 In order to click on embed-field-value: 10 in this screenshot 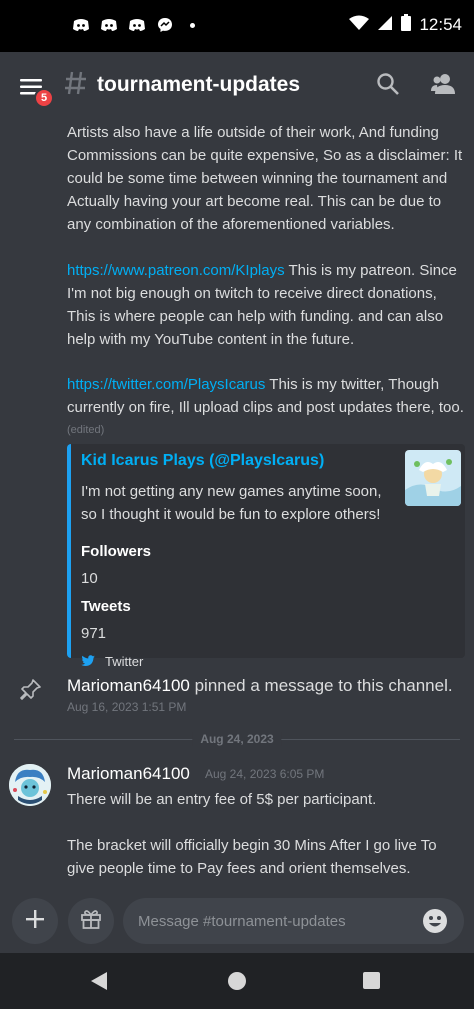, I will do `click(89, 578)`.